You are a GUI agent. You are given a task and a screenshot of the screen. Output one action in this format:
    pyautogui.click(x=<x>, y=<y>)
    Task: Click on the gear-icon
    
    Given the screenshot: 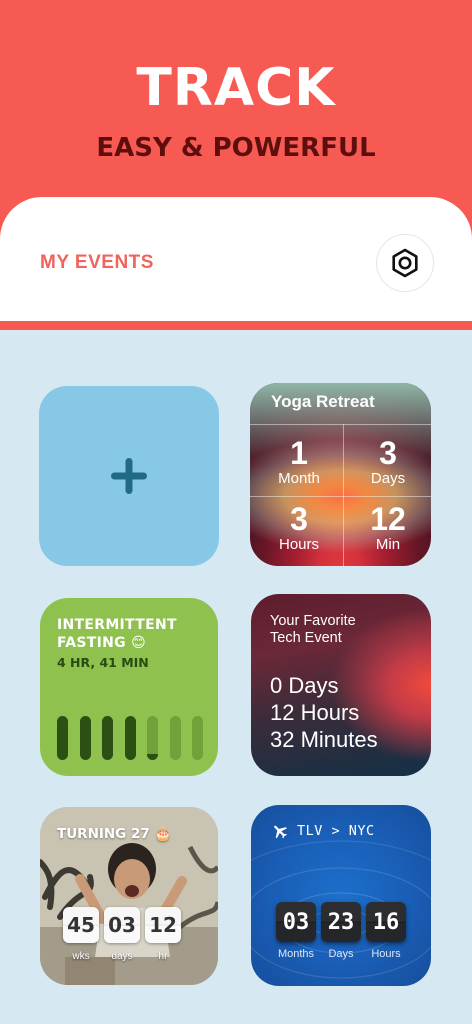 What is the action you would take?
    pyautogui.click(x=405, y=263)
    